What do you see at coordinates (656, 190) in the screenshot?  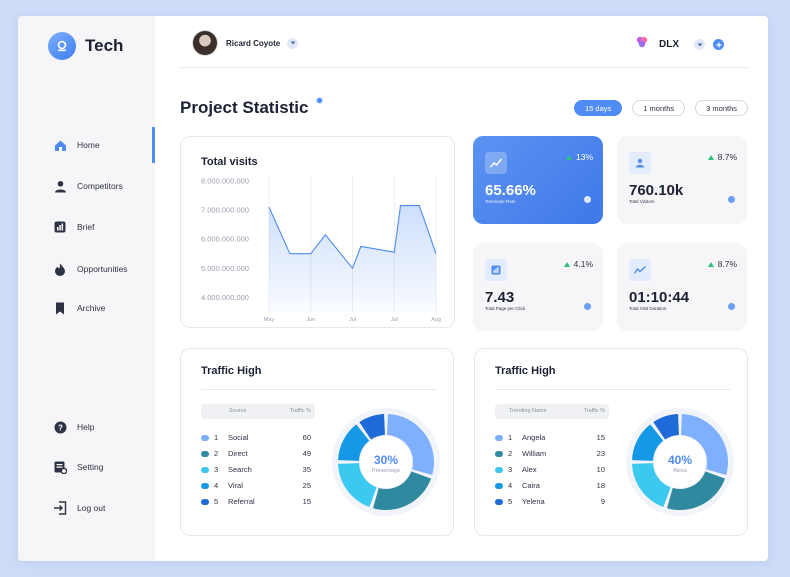 I see `stat-value: 760.10k` at bounding box center [656, 190].